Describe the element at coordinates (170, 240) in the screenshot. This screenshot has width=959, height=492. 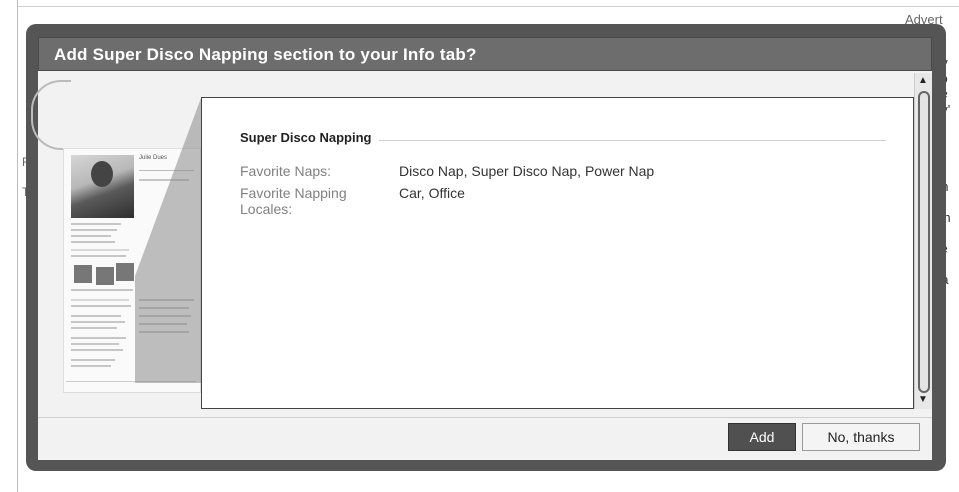
I see `zoom-wedge` at that location.